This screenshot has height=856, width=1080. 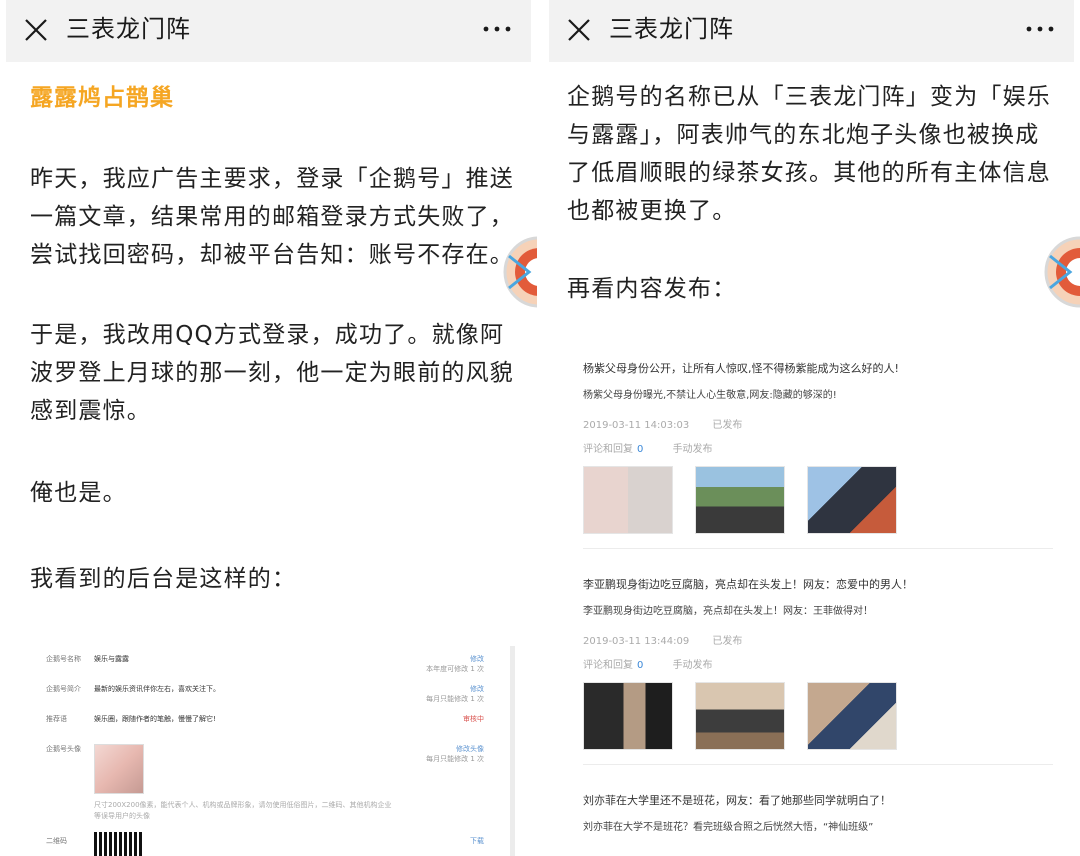 I want to click on account-avatar-image, so click(x=119, y=769).